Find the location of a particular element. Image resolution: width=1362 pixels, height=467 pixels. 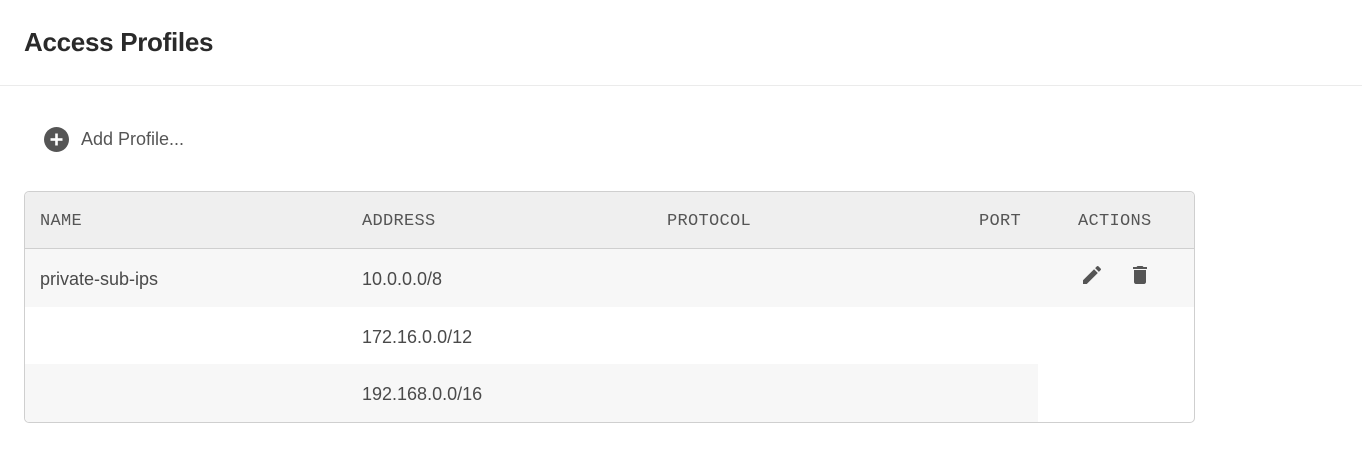

column-header-address: ADDRESS is located at coordinates (399, 221).